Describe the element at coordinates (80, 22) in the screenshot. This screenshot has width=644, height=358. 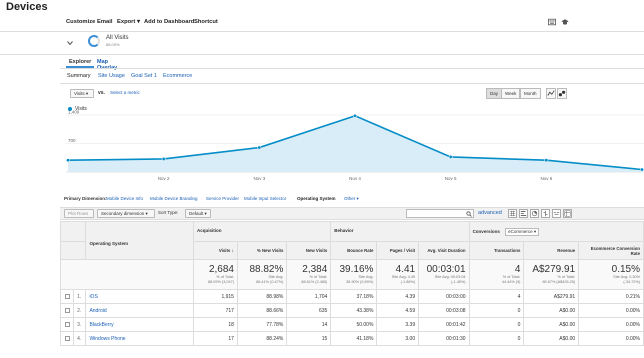
I see `customize-button: Customize` at that location.